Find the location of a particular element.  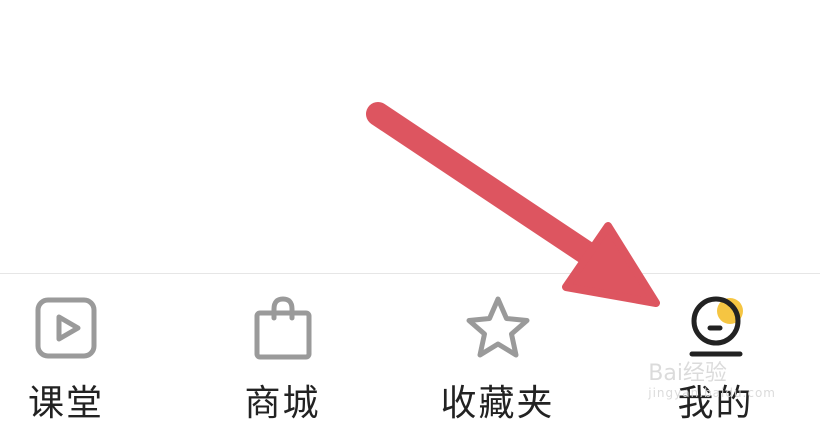

tab-label: 收藏夹 is located at coordinates (497, 403).